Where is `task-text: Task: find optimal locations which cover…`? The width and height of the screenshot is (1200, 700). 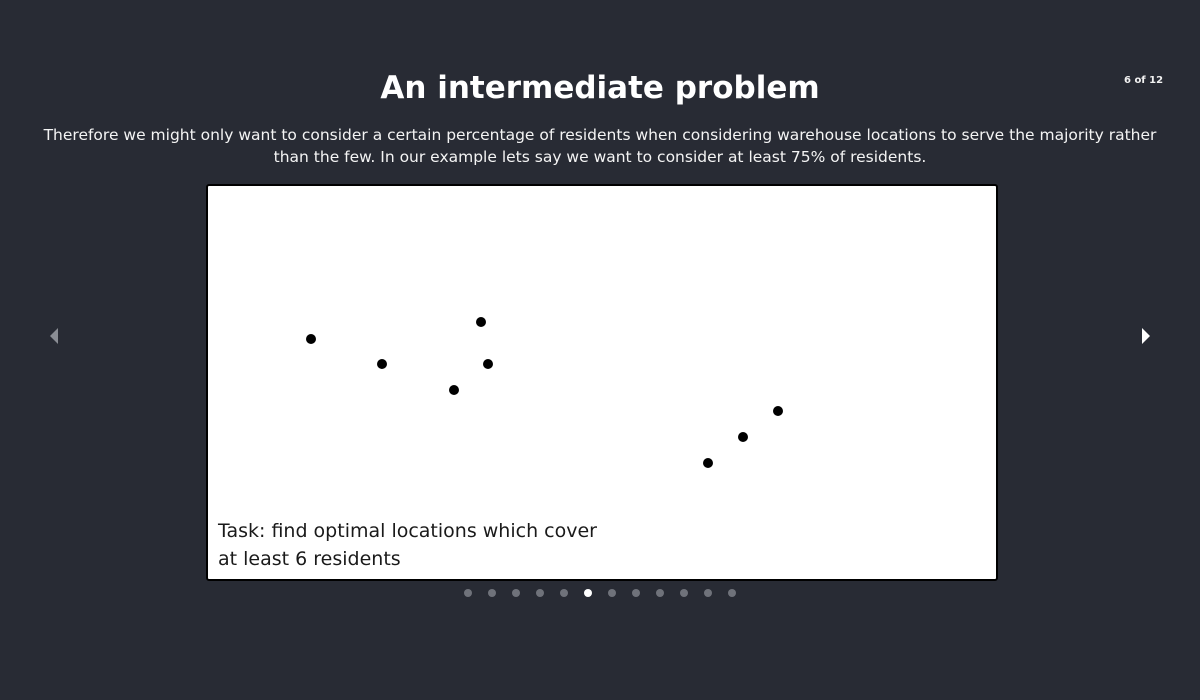 task-text: Task: find optimal locations which cover… is located at coordinates (407, 545).